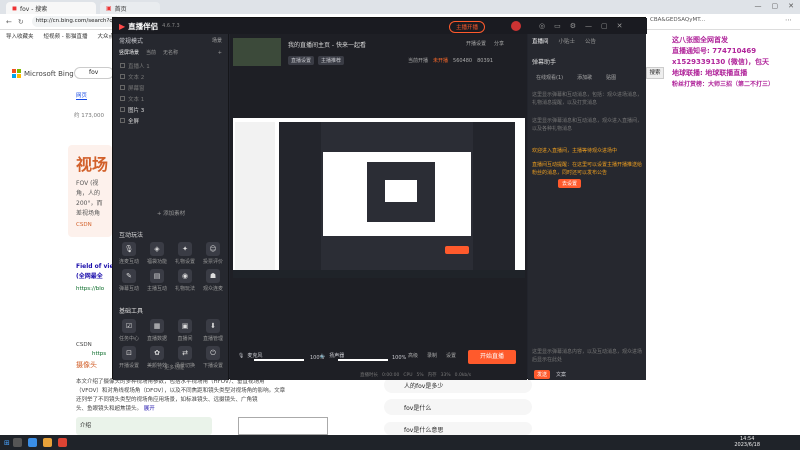 The image size is (800, 450). Describe the element at coordinates (171, 367) in the screenshot. I see `more-functions: ... 更多功能` at that location.